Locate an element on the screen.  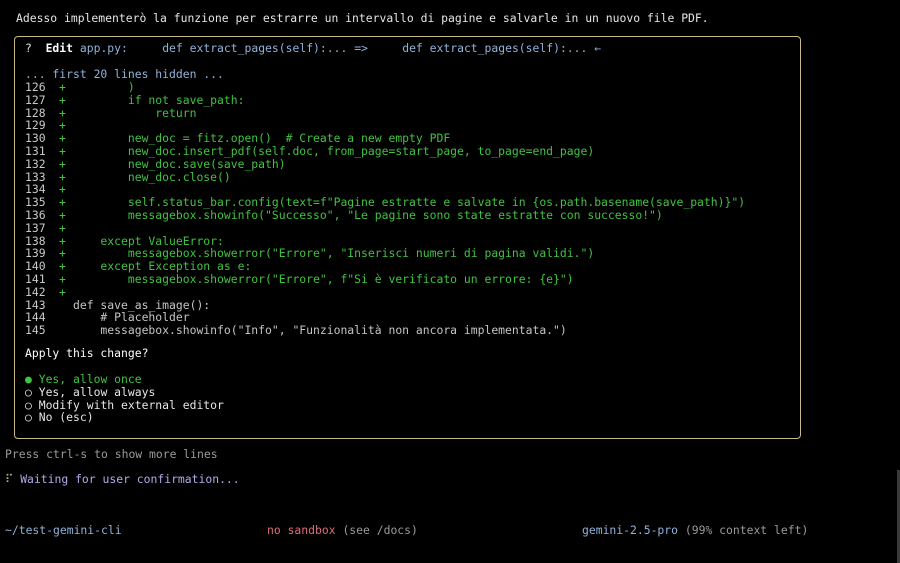
code-text: return is located at coordinates (135, 112).